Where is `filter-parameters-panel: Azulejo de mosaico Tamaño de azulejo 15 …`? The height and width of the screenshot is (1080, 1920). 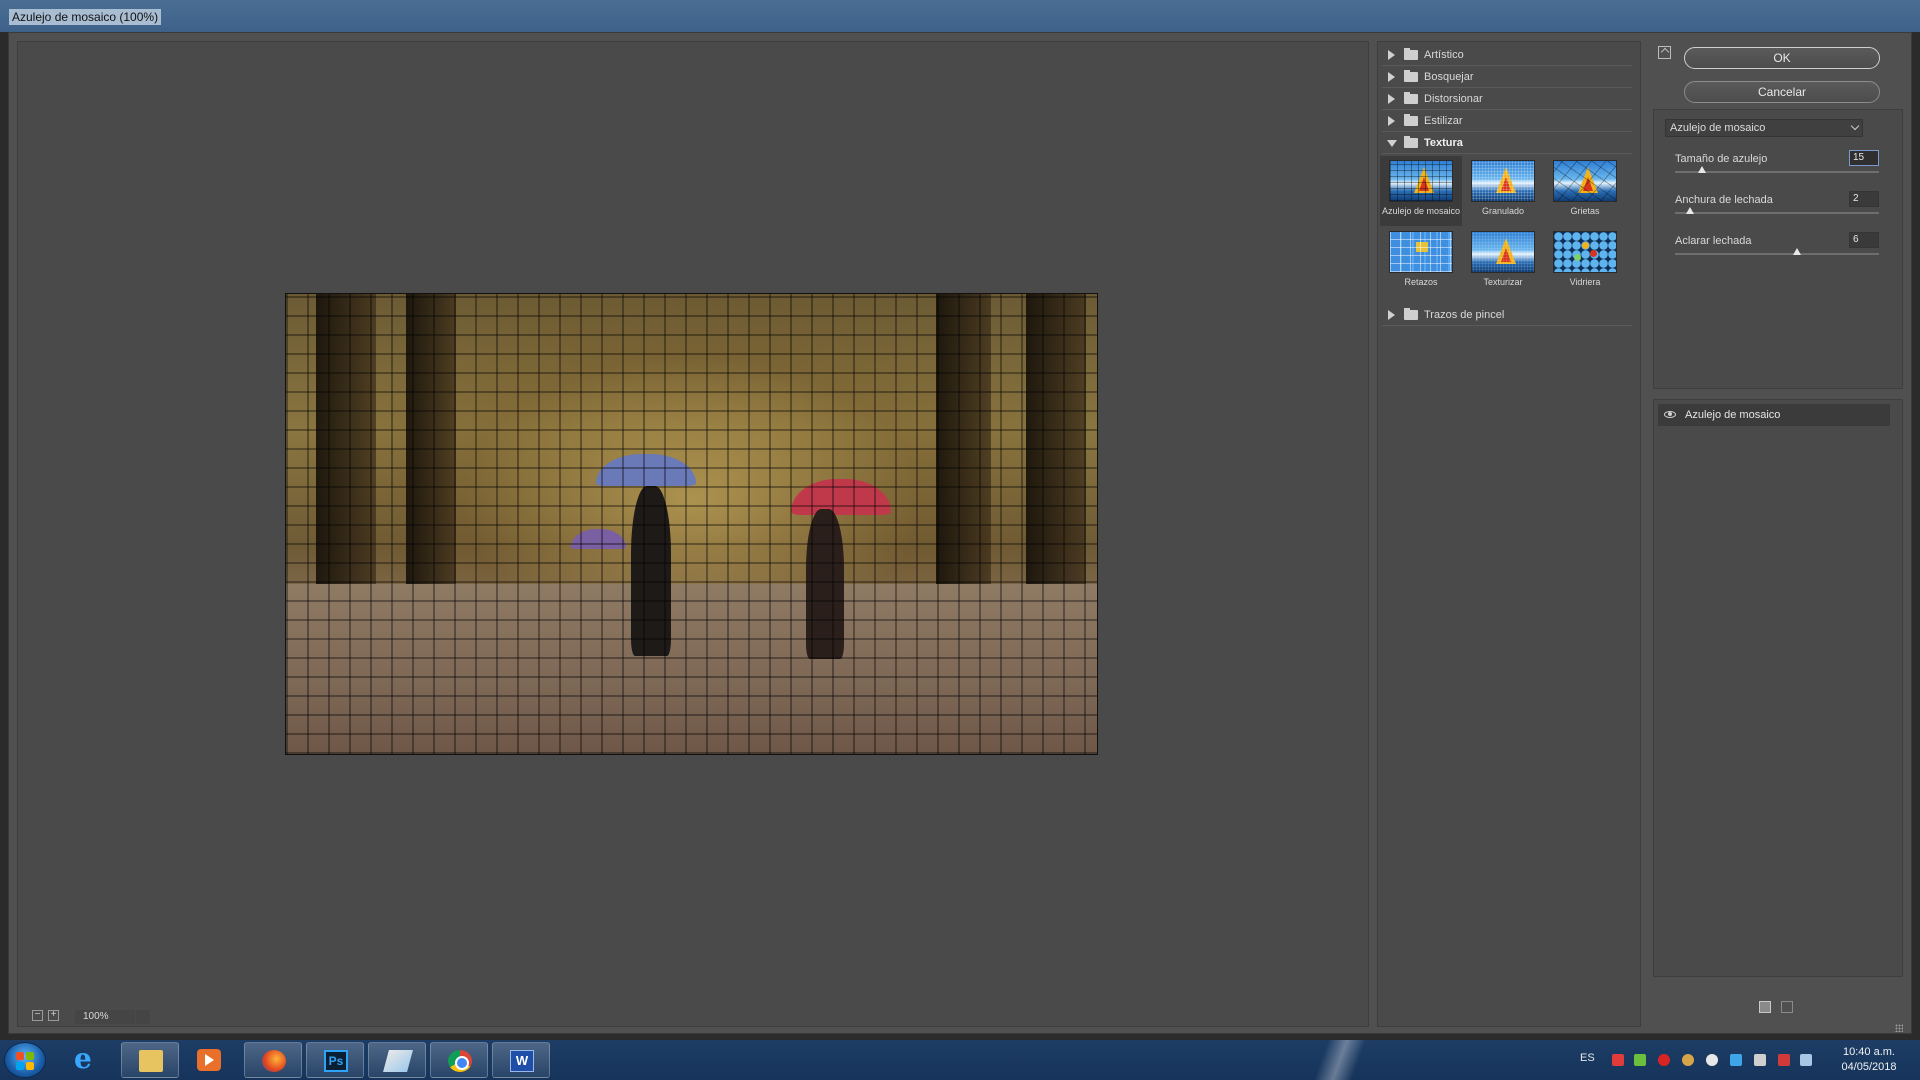
filter-parameters-panel: Azulejo de mosaico Tamaño de azulejo 15 … is located at coordinates (1778, 249).